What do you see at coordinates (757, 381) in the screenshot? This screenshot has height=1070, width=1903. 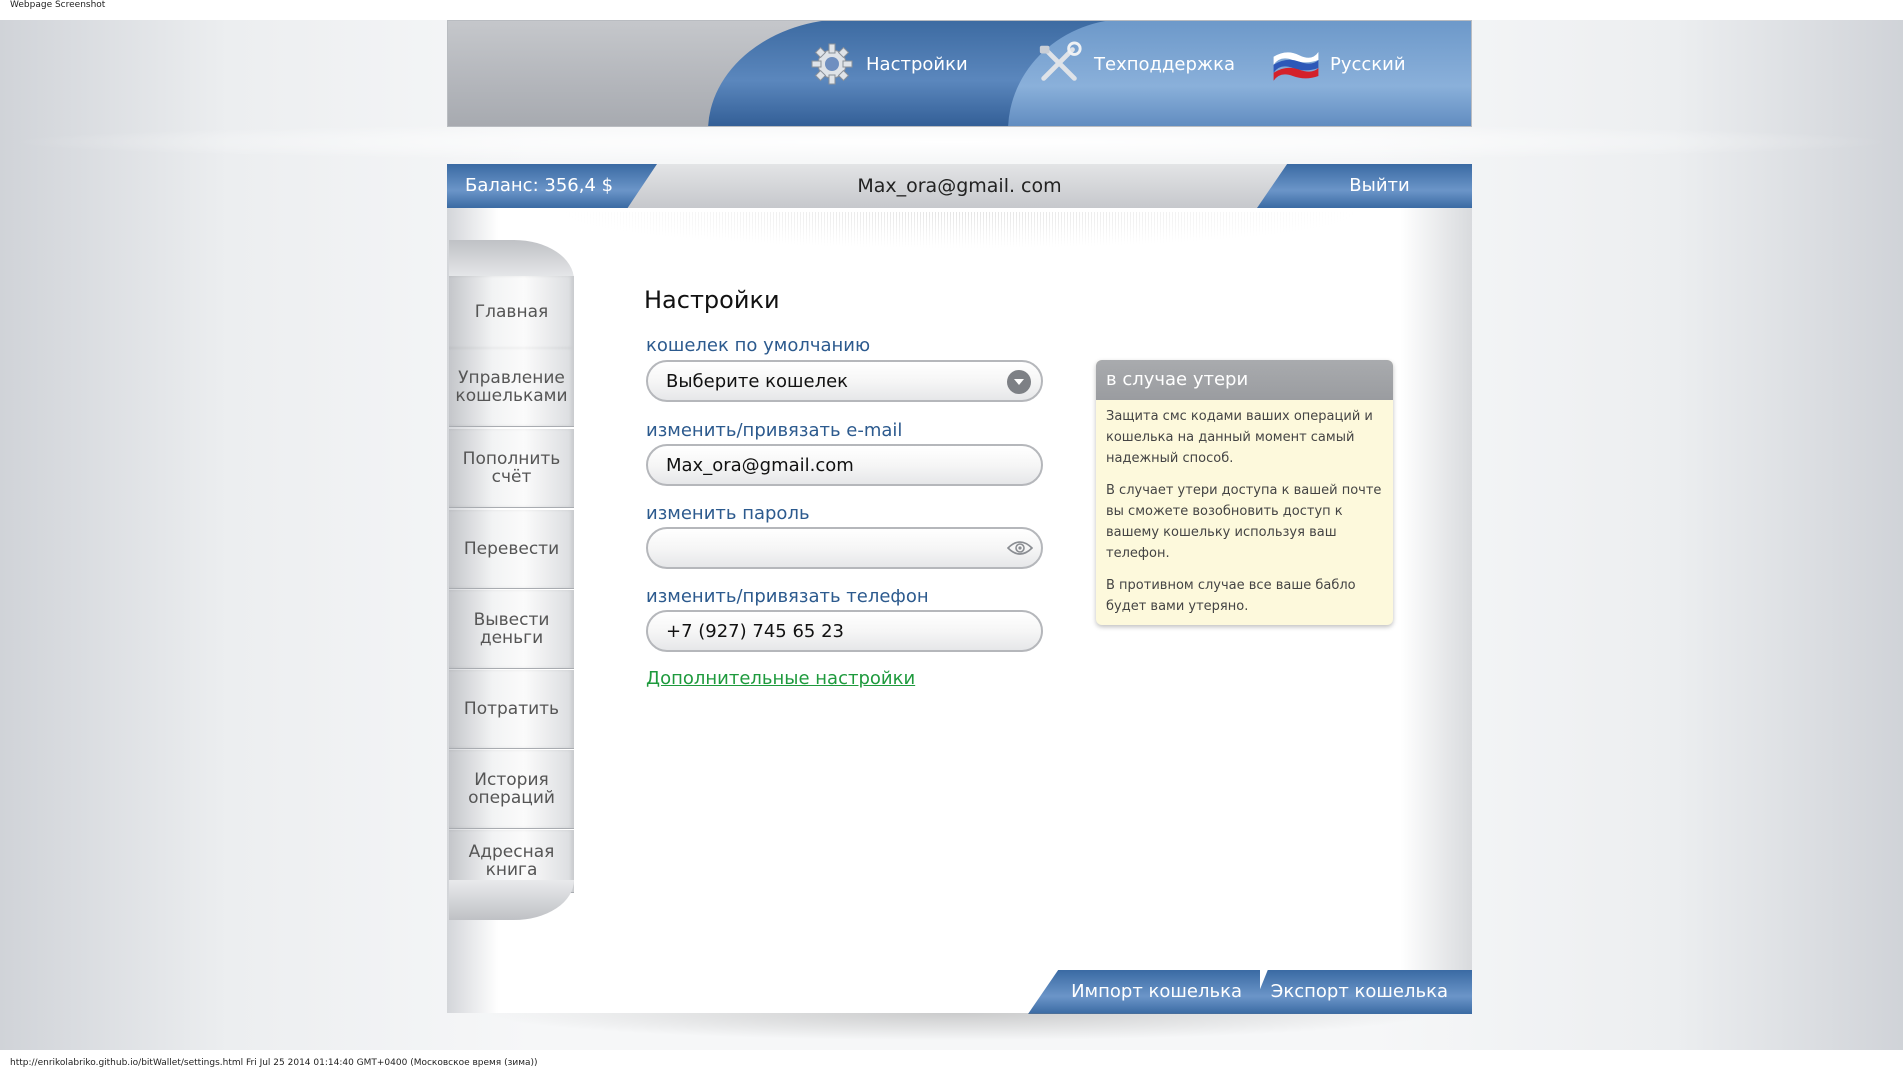 I see `wallet-select-value: Выберите кошелек` at bounding box center [757, 381].